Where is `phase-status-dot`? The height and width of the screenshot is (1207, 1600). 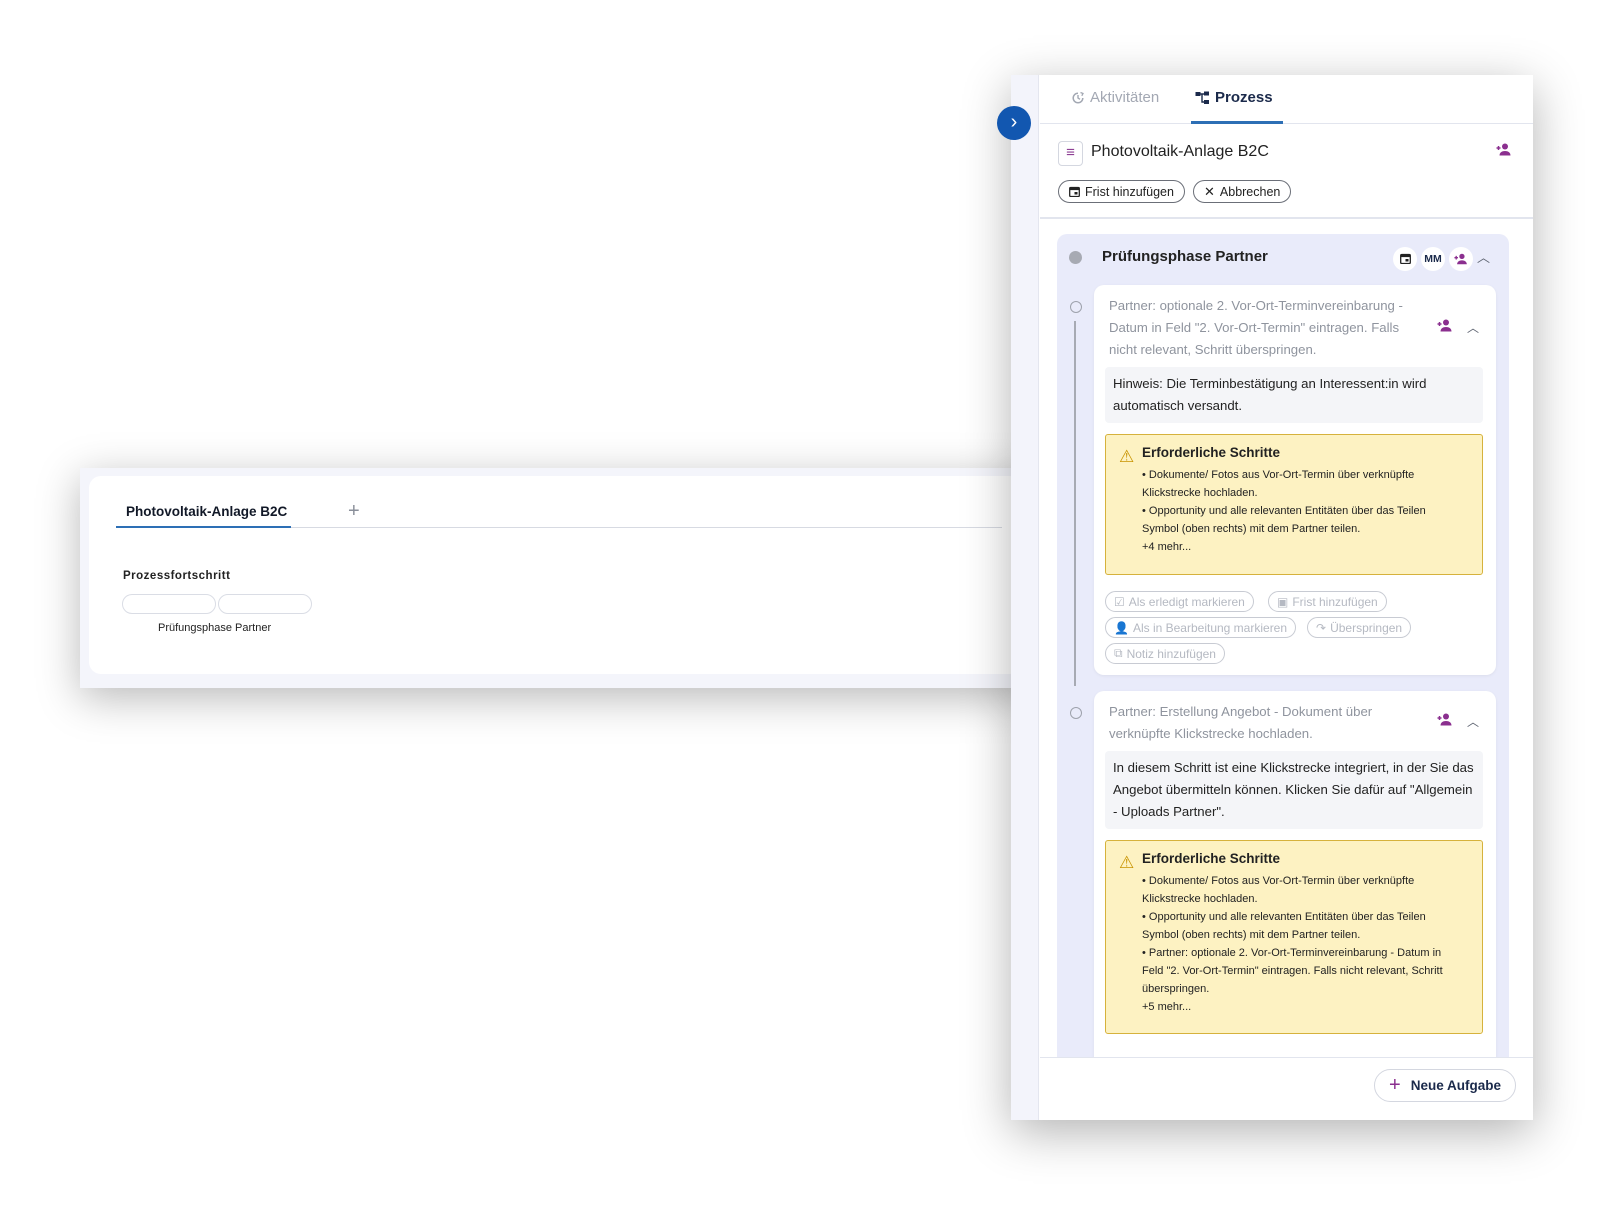 phase-status-dot is located at coordinates (1075, 257).